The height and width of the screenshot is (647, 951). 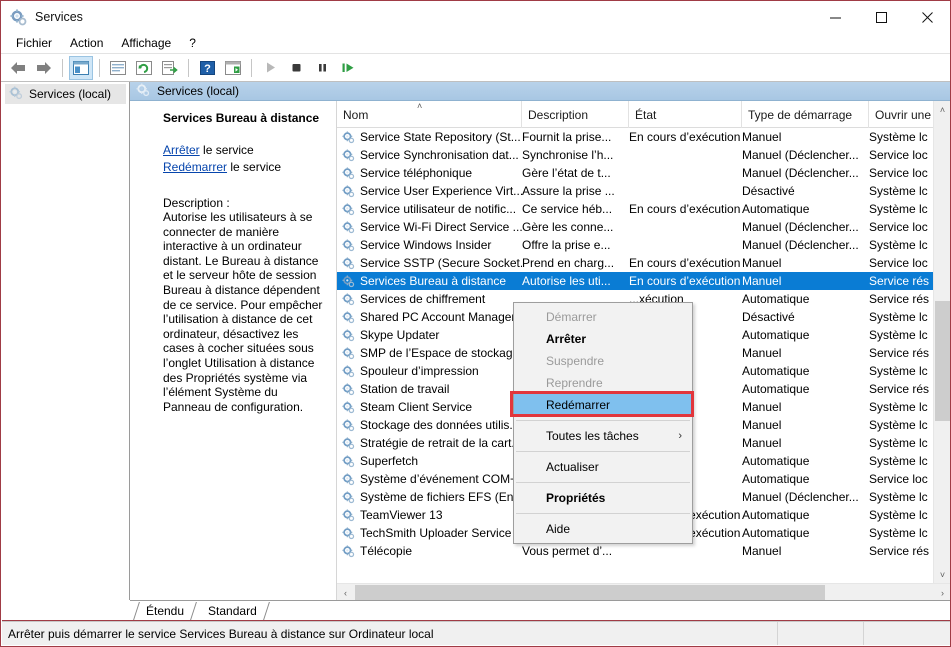 What do you see at coordinates (575, 114) in the screenshot?
I see `column-header-description: Description` at bounding box center [575, 114].